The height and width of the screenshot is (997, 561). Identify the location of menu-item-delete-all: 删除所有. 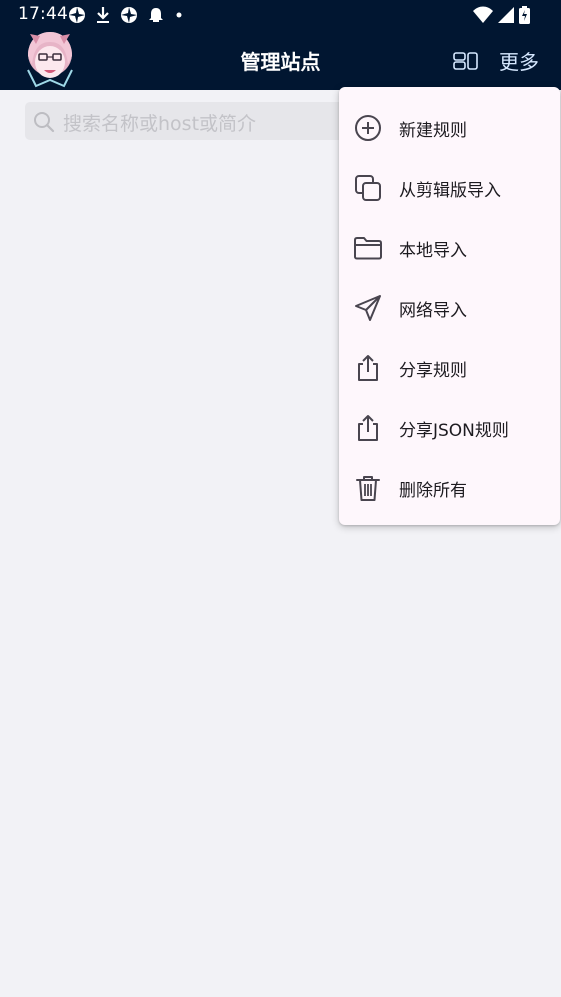
(449, 487).